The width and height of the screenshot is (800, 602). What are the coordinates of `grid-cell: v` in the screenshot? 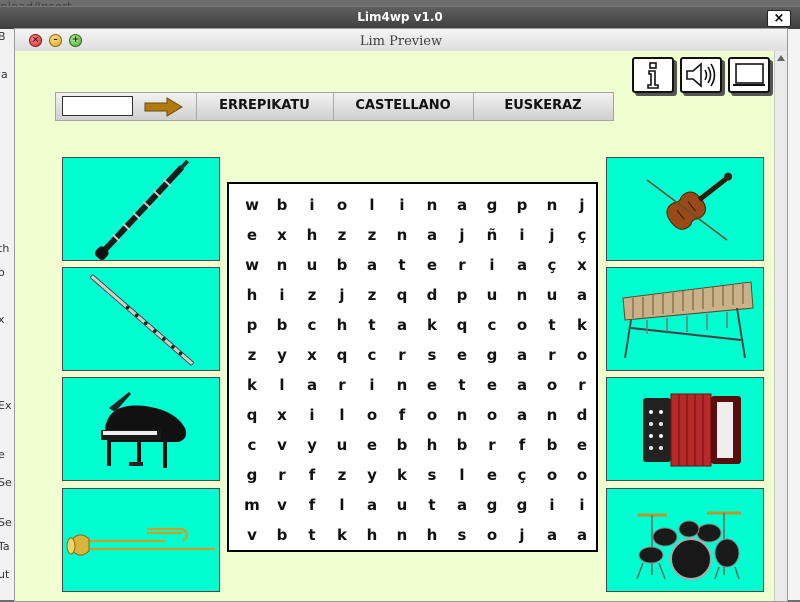 It's located at (282, 505).